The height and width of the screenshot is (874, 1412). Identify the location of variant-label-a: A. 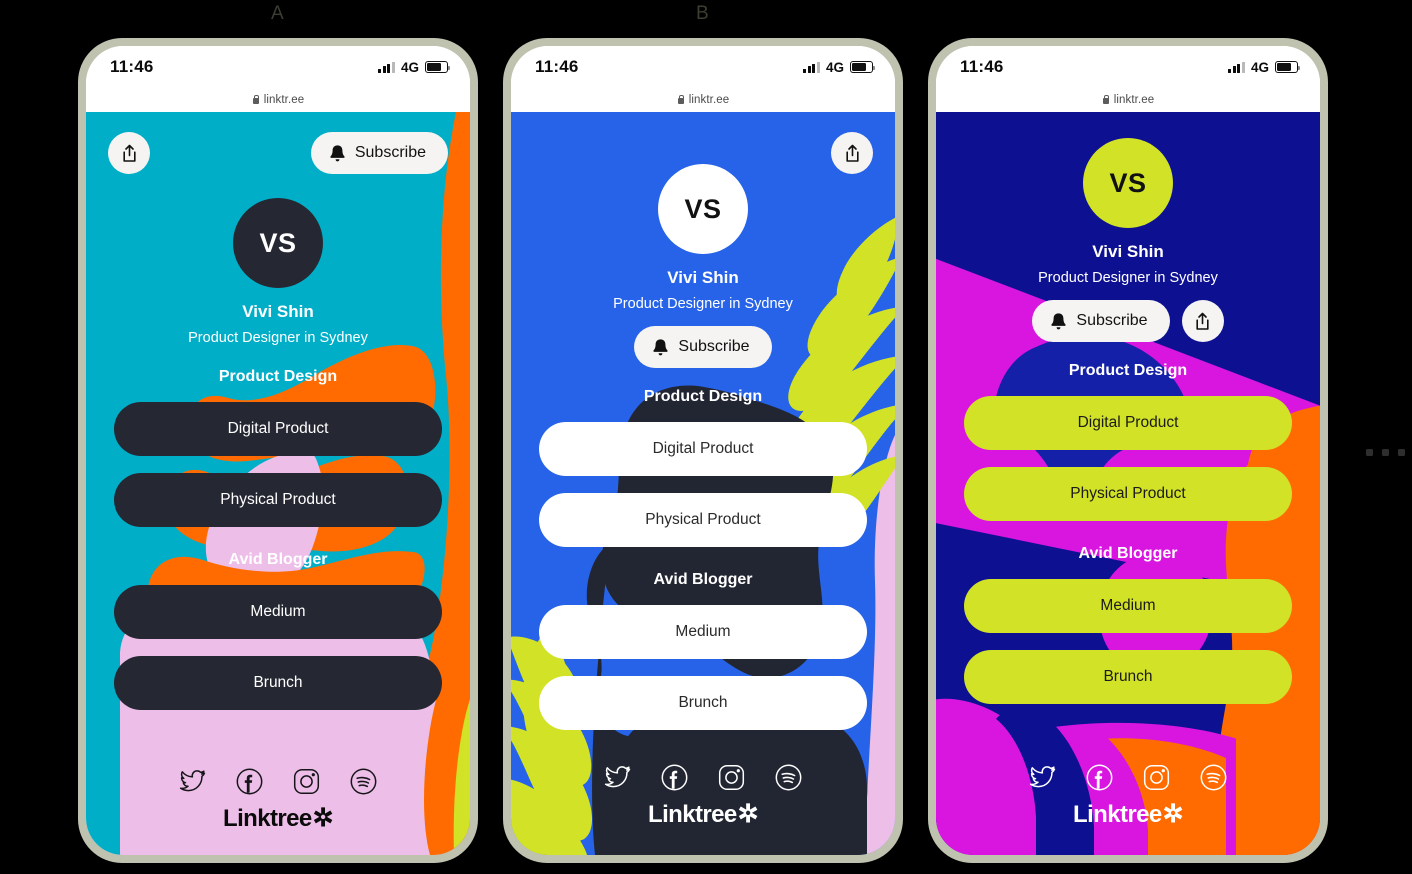
(278, 13).